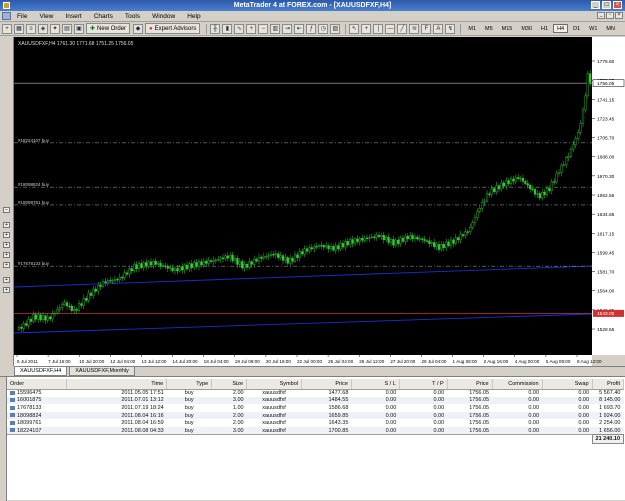 This screenshot has height=501, width=625. I want to click on close-button: ×, so click(617, 5).